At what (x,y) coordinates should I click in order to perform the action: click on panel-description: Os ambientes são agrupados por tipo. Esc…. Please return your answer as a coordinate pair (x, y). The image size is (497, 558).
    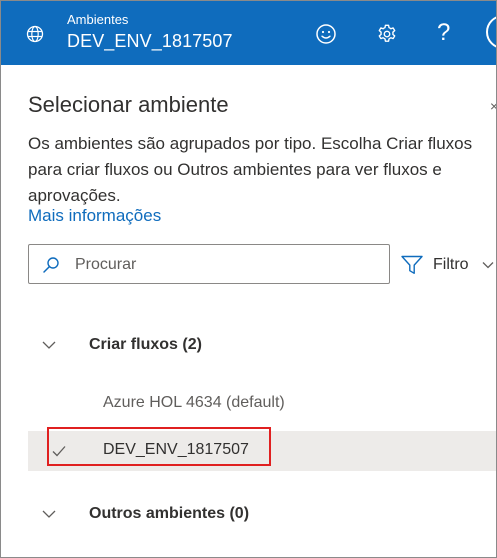
    Looking at the image, I should click on (250, 169).